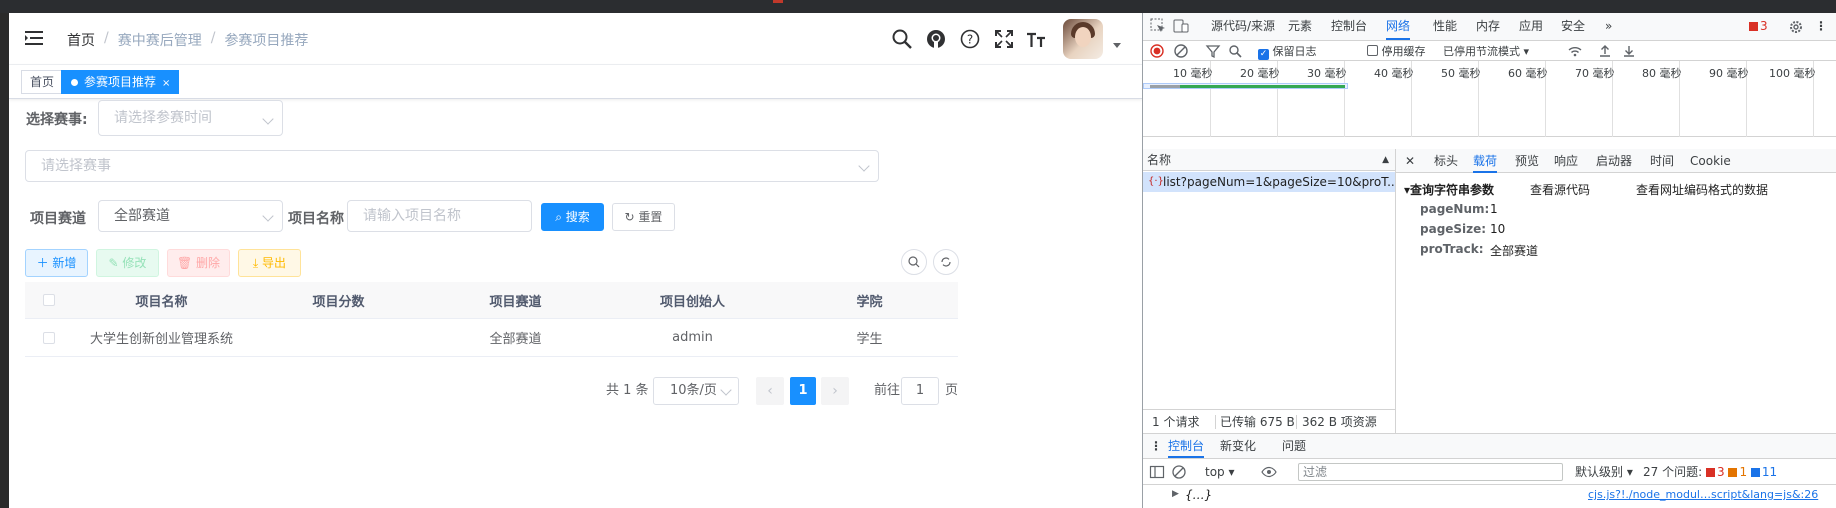 The width and height of the screenshot is (1836, 508). Describe the element at coordinates (161, 300) in the screenshot. I see `column-header: 项目名称` at that location.